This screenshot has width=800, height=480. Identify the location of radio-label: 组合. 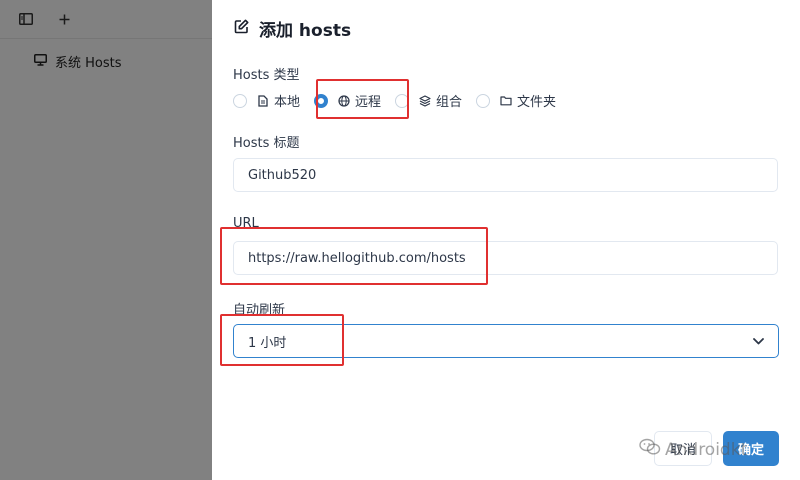
(449, 102).